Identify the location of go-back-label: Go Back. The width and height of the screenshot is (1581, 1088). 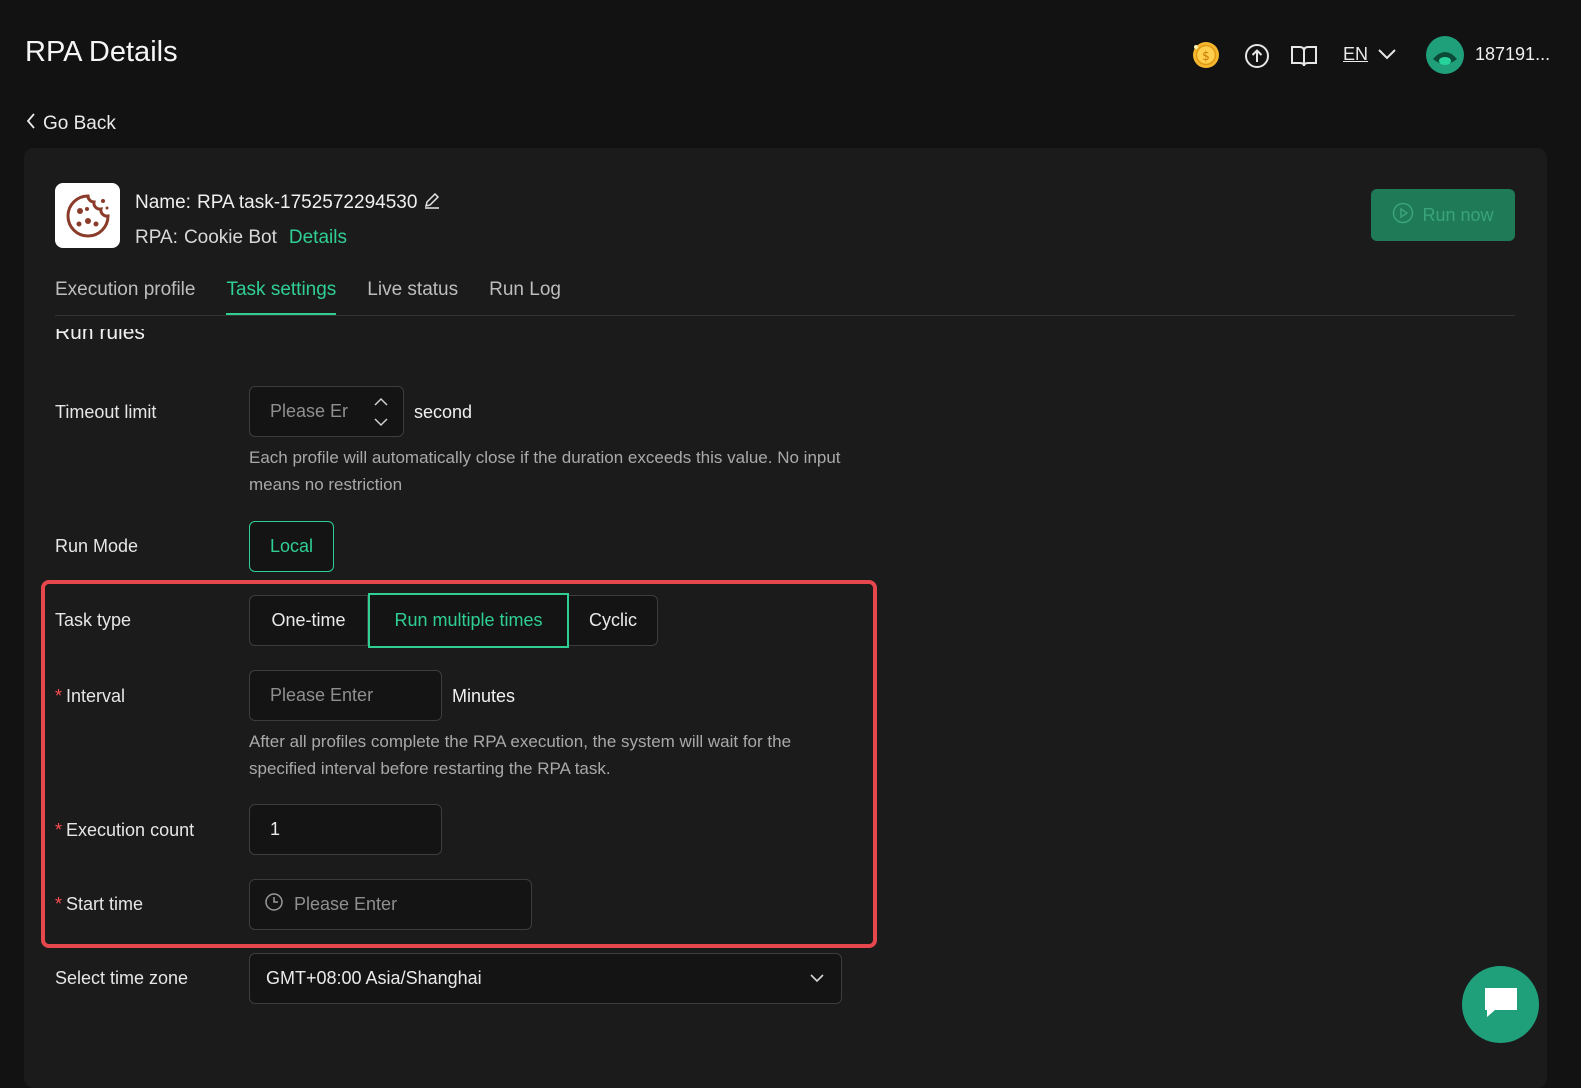
(79, 123).